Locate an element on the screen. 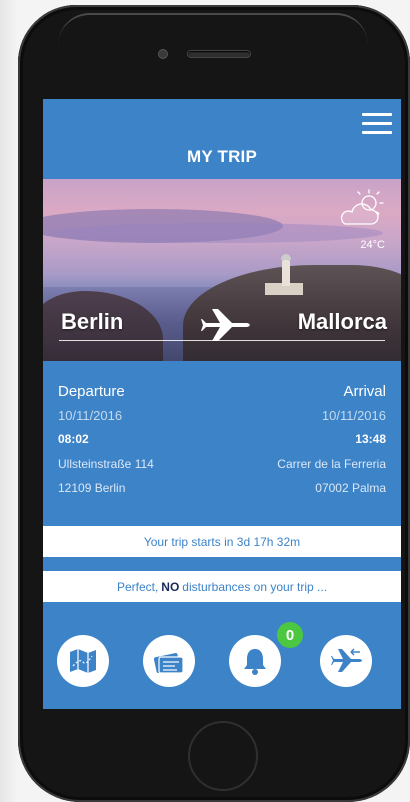  notifications-button is located at coordinates (255, 661).